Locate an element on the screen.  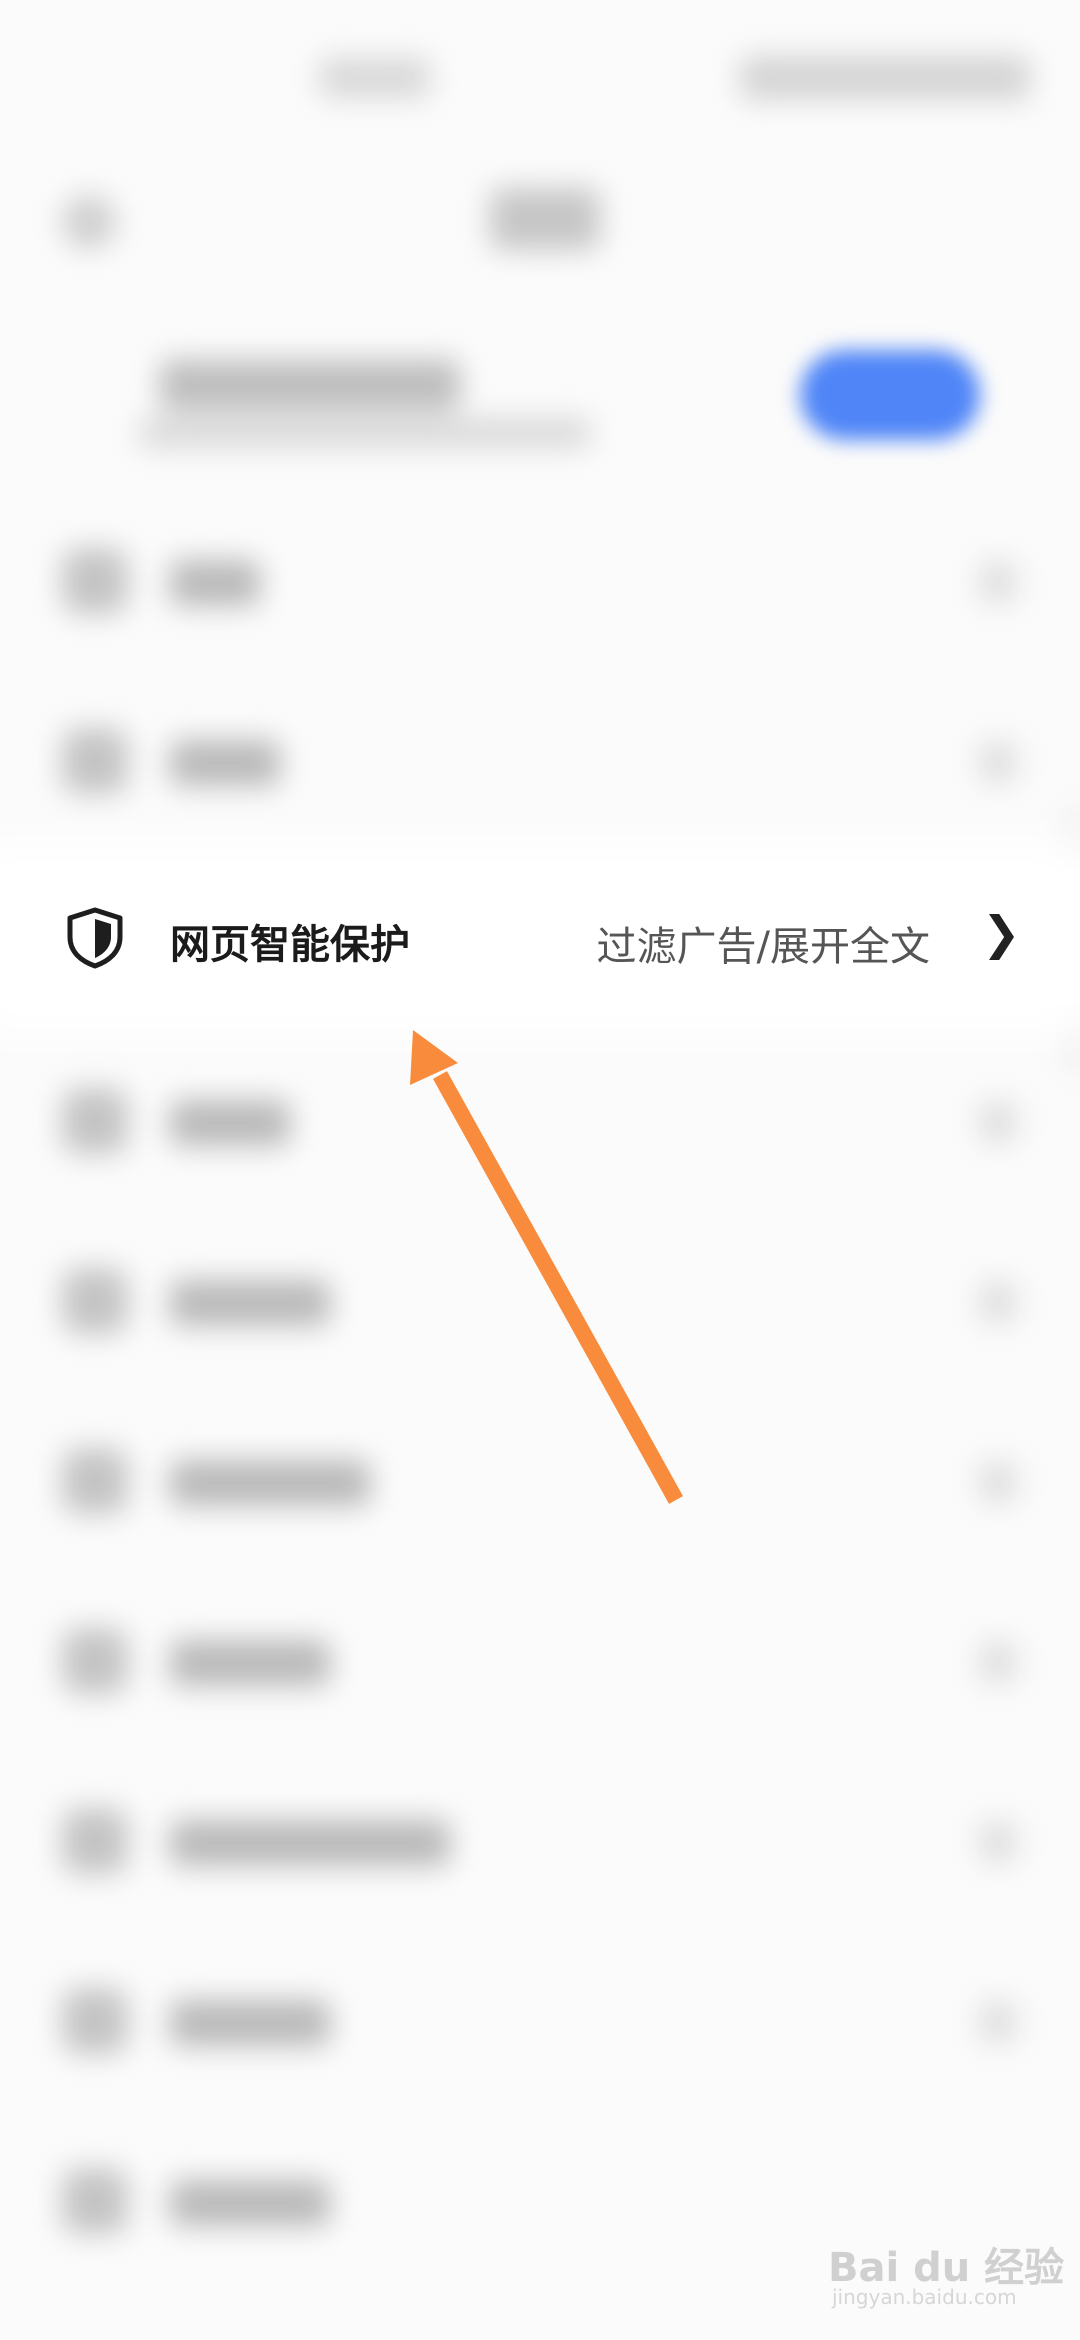
settings-row-web-protection: 网页智能保护 过滤广告/展开全文 ❯ is located at coordinates (540, 937).